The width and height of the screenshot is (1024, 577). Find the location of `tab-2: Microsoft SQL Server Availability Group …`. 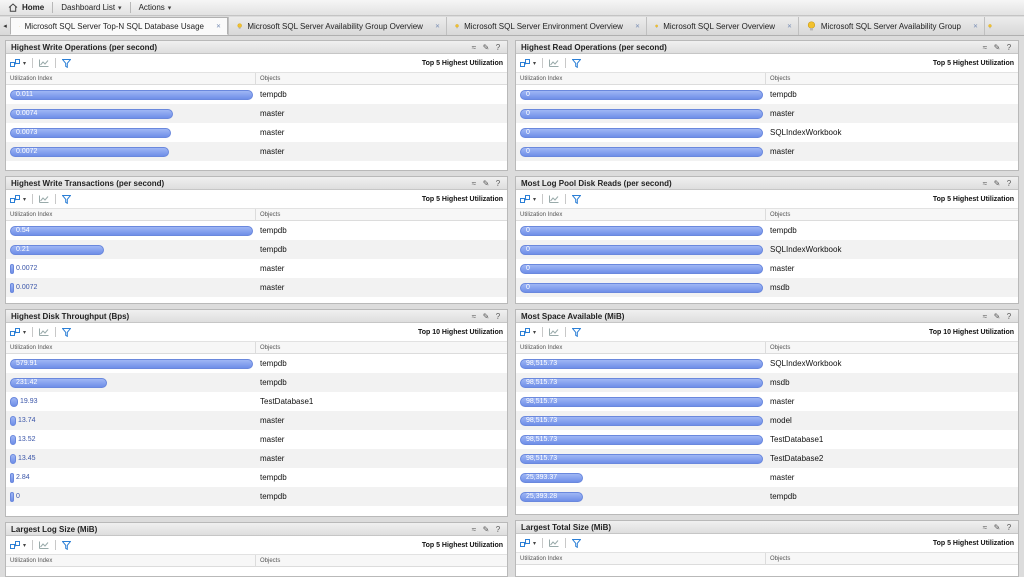

tab-2: Microsoft SQL Server Availability Group … is located at coordinates (337, 26).